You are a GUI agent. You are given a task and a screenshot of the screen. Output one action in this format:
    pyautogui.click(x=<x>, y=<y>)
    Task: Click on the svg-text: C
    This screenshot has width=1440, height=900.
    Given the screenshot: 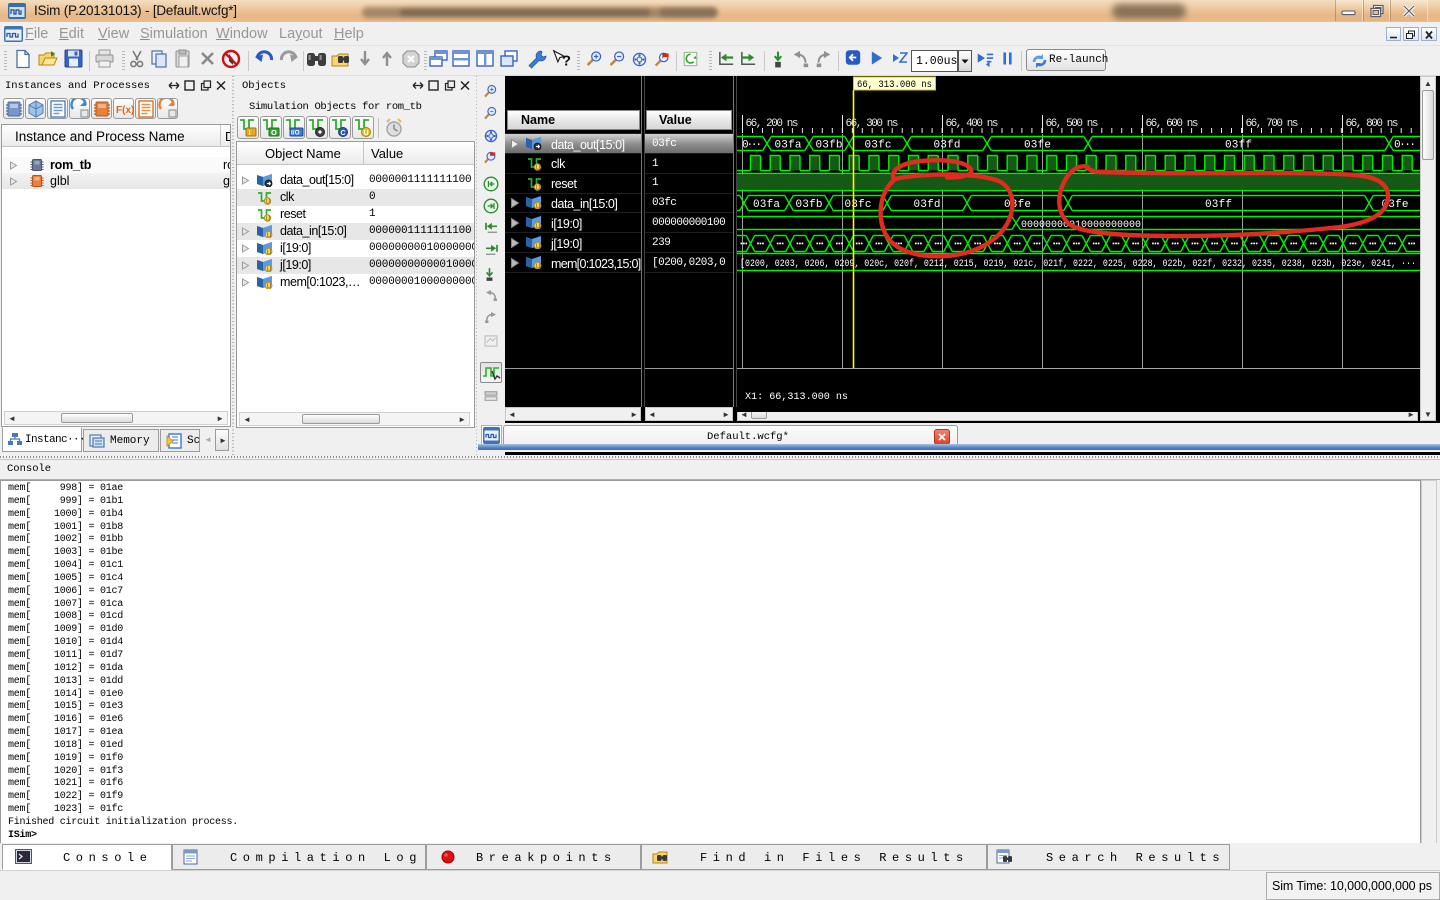 What is the action you would take?
    pyautogui.click(x=343, y=133)
    